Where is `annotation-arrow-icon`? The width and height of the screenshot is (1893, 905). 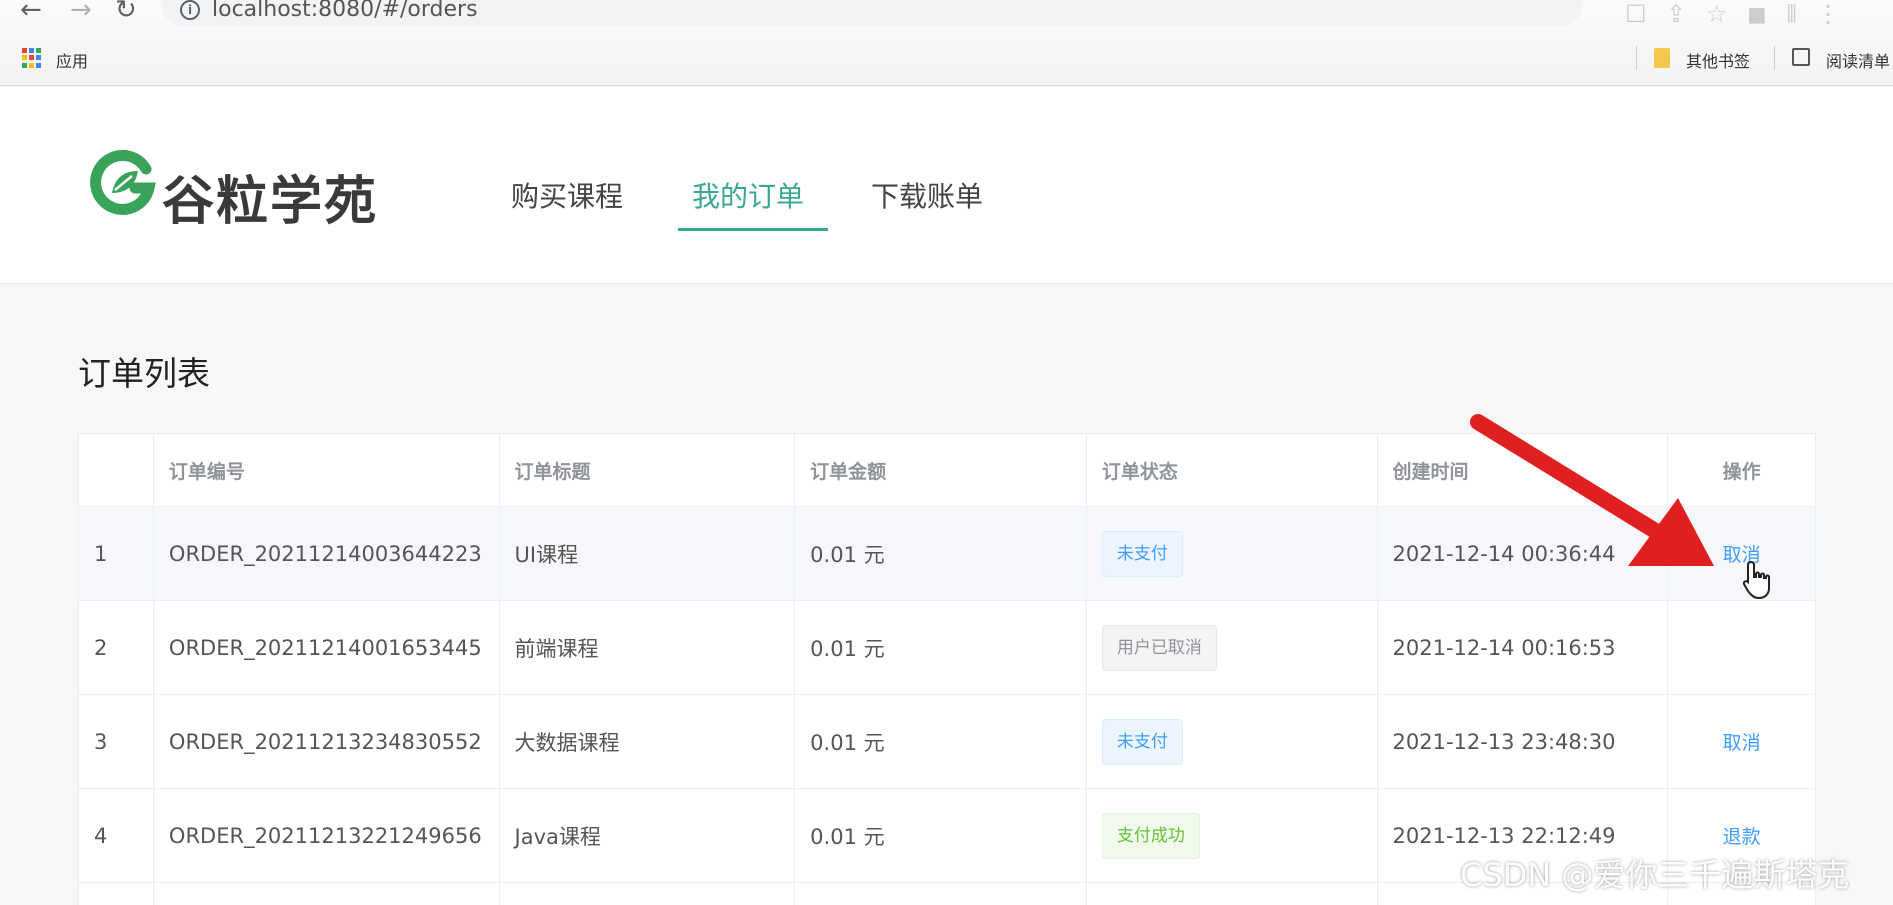 annotation-arrow-icon is located at coordinates (1592, 490).